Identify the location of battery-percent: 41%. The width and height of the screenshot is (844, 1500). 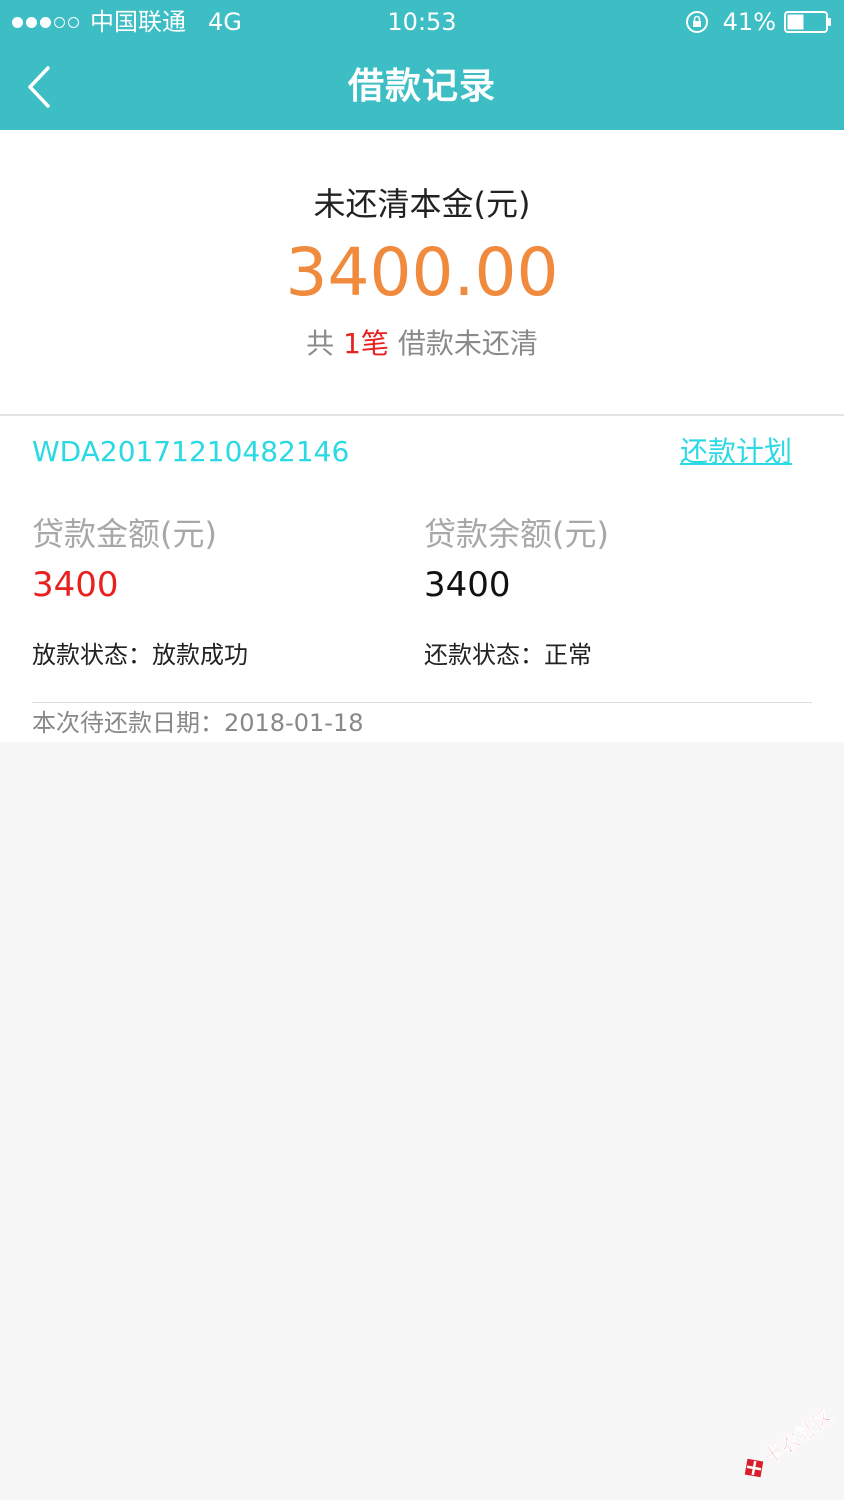
(749, 22).